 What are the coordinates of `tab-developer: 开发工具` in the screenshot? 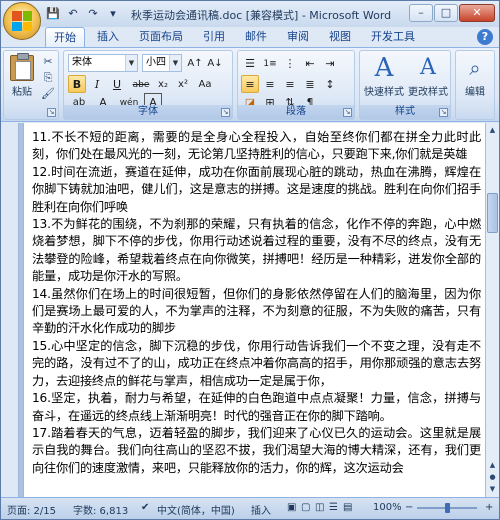 It's located at (393, 37).